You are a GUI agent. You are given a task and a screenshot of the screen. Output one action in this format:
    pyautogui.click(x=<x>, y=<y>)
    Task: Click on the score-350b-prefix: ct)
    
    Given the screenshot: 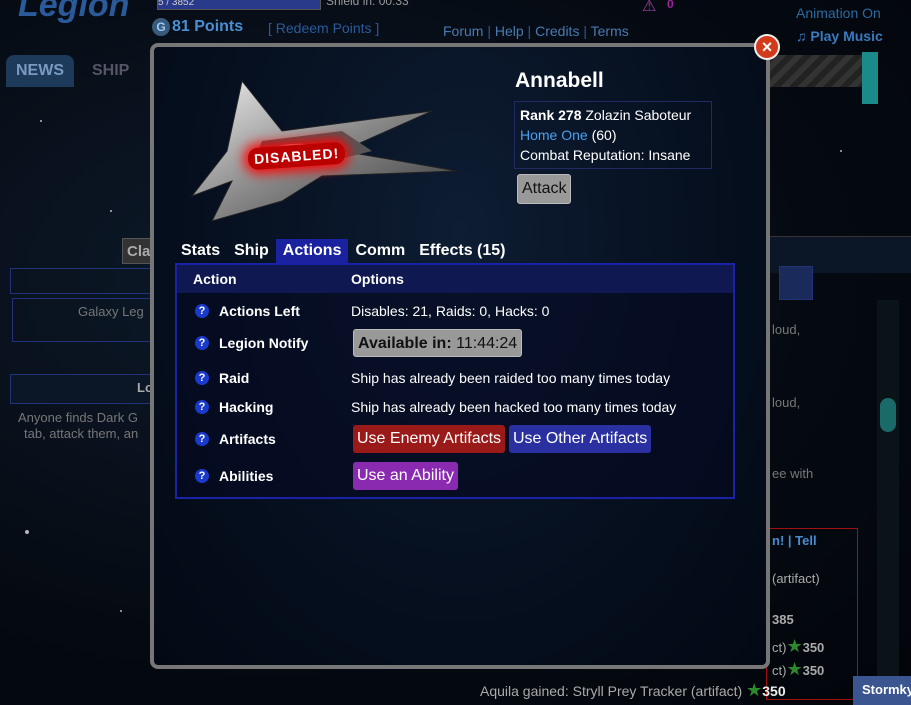 What is the action you would take?
    pyautogui.click(x=779, y=670)
    